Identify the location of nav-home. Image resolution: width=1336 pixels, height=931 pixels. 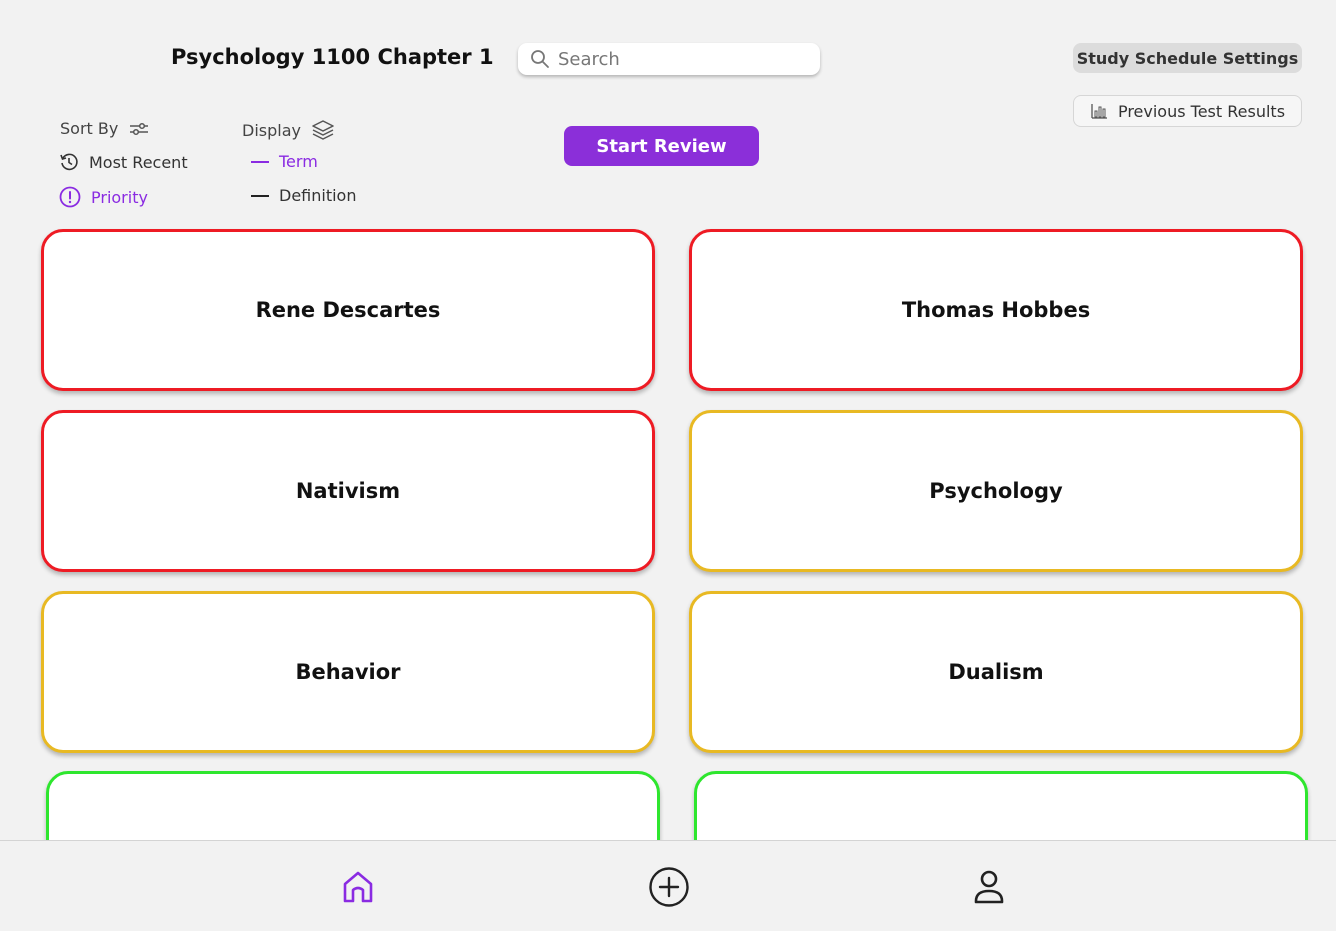
(358, 887).